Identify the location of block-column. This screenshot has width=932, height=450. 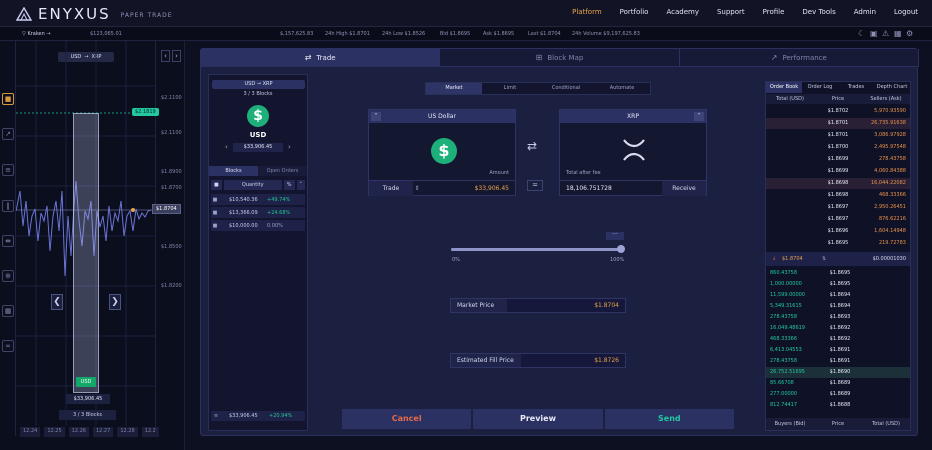
(86, 253).